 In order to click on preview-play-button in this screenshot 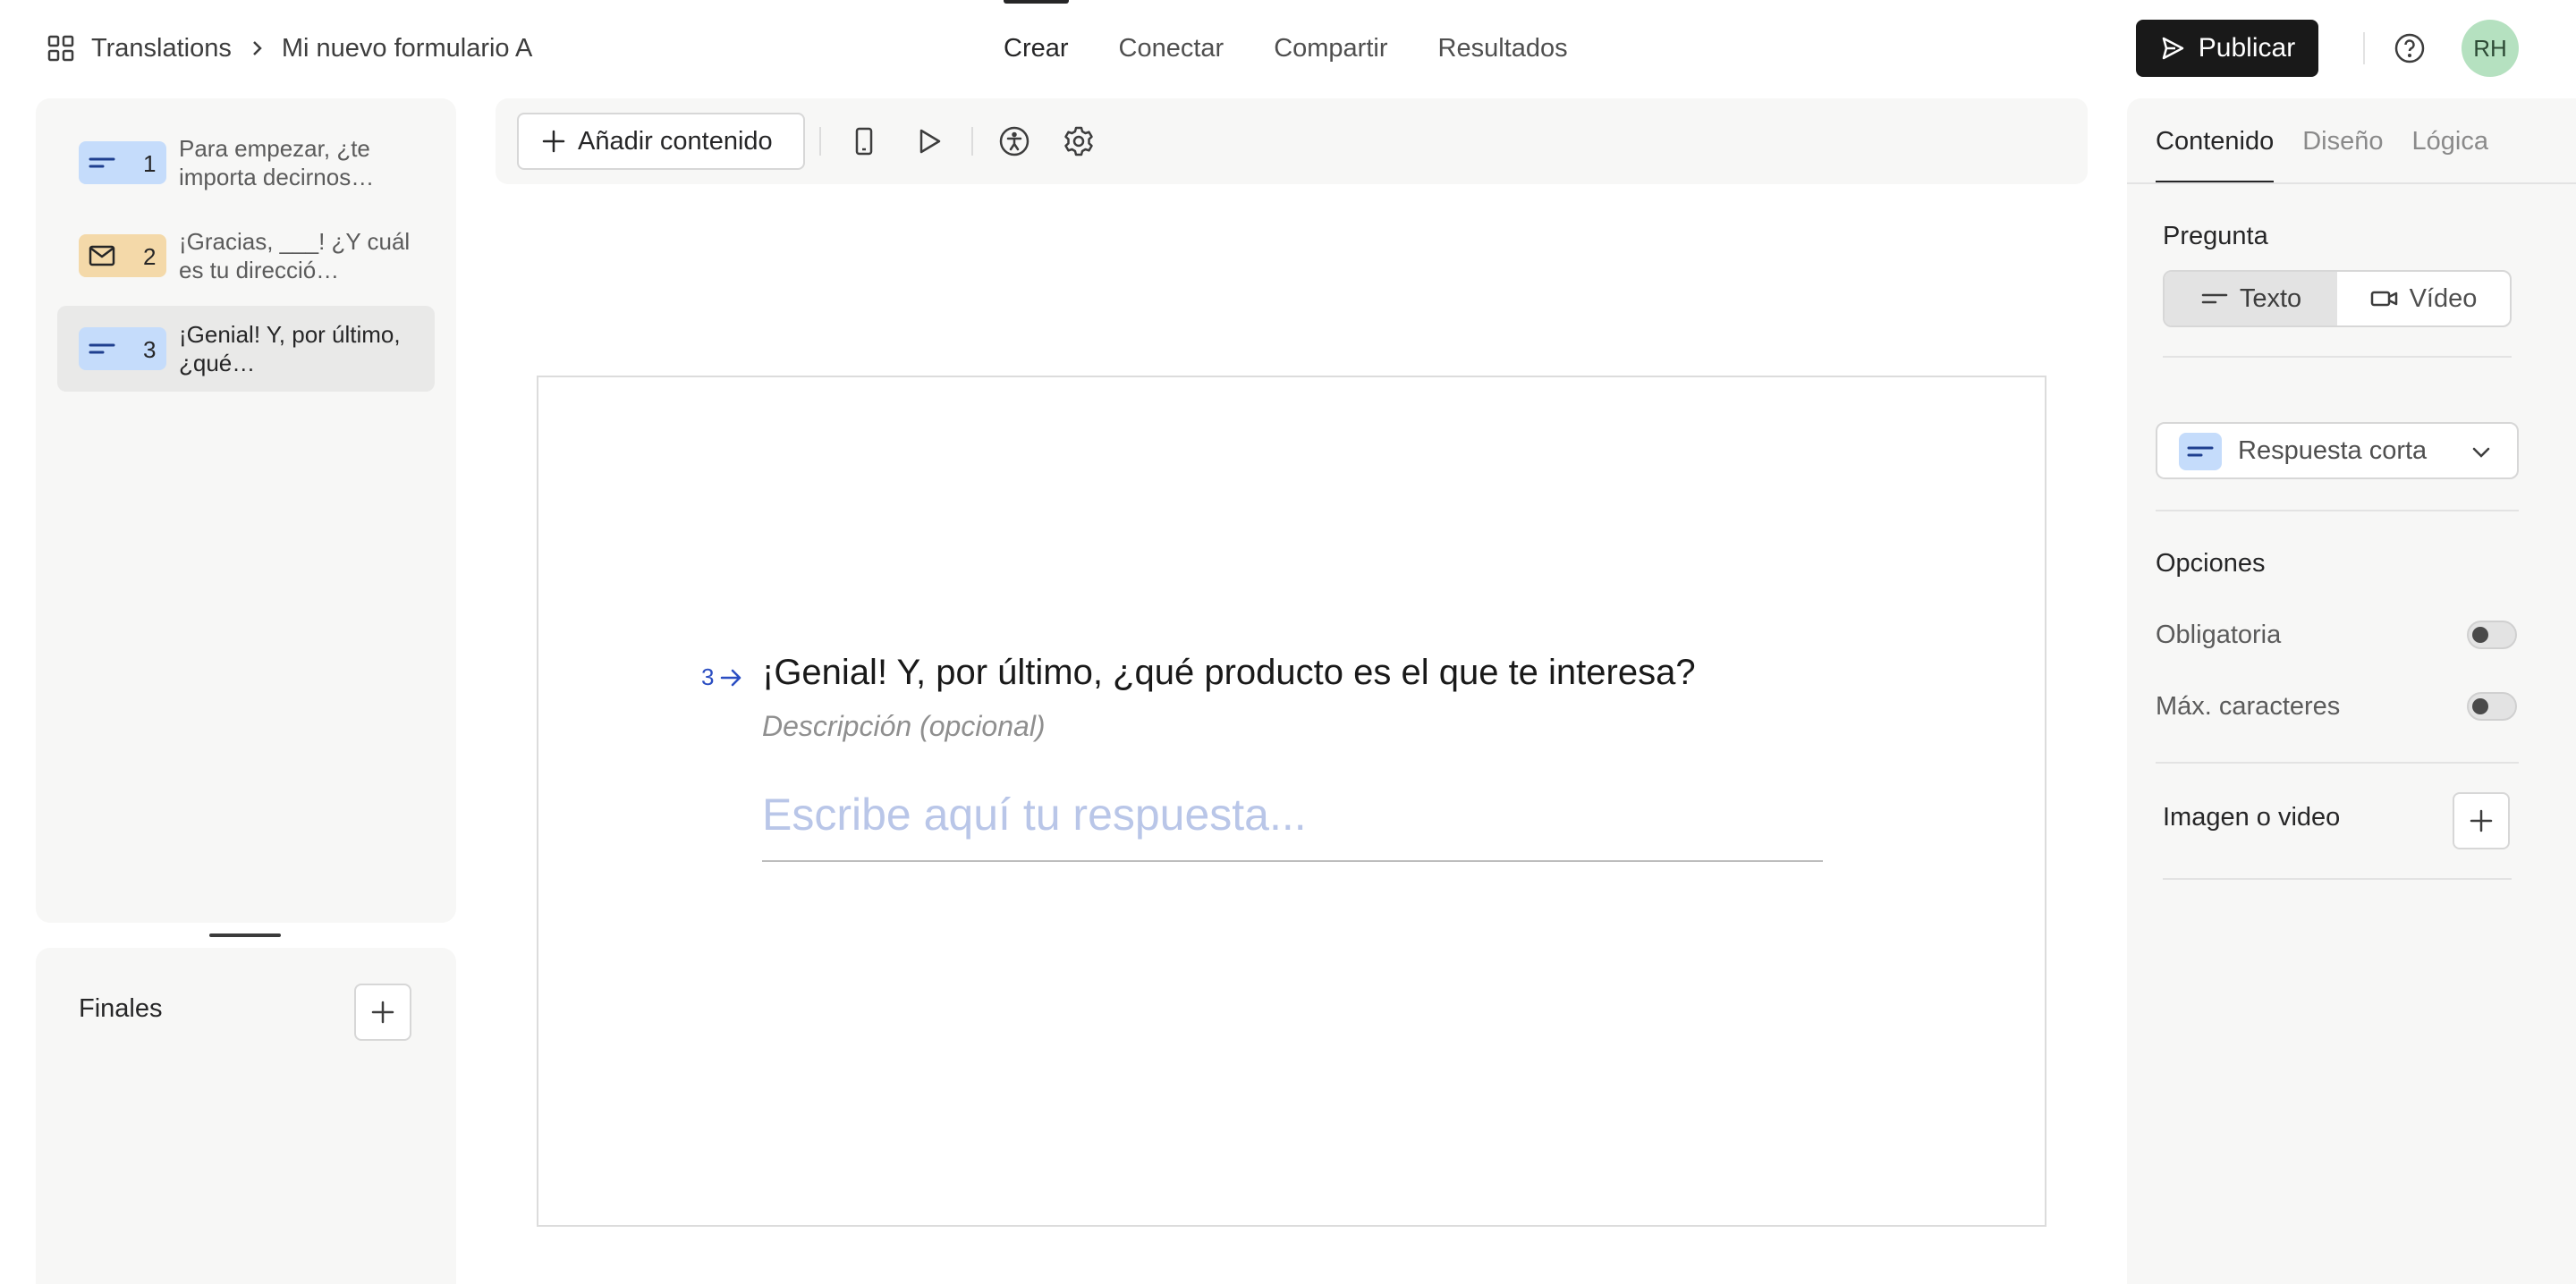, I will do `click(928, 141)`.